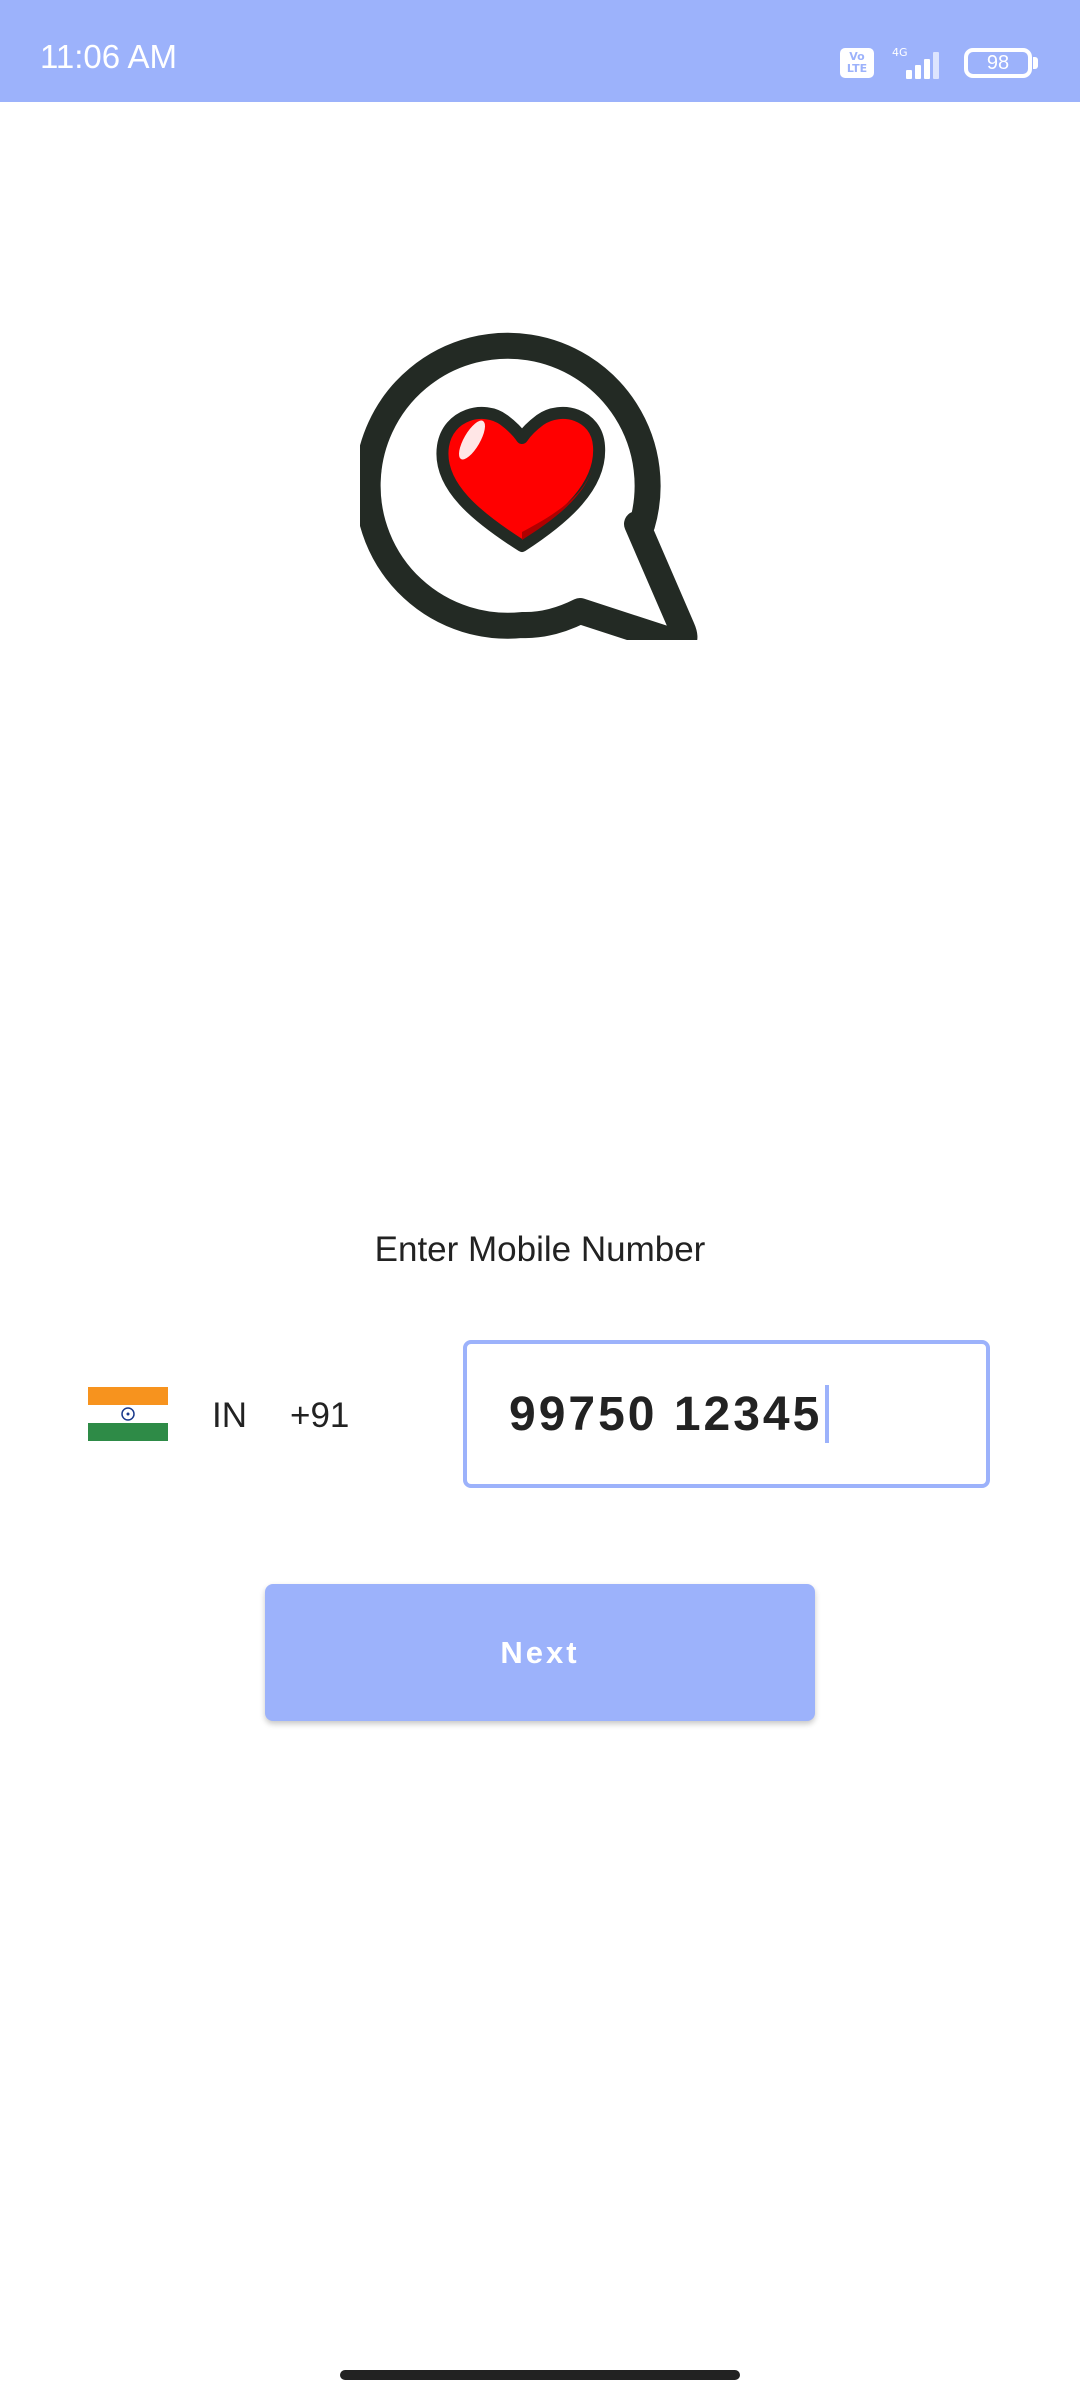 The image size is (1080, 2400). I want to click on country-code: IN, so click(229, 1416).